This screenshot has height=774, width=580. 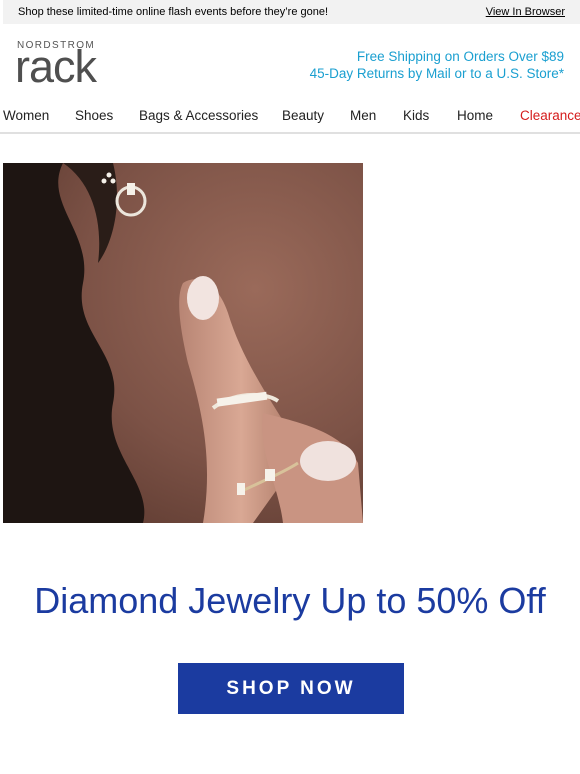 What do you see at coordinates (437, 56) in the screenshot?
I see `free-shipping-text: Free Shipping on Orders Over $89` at bounding box center [437, 56].